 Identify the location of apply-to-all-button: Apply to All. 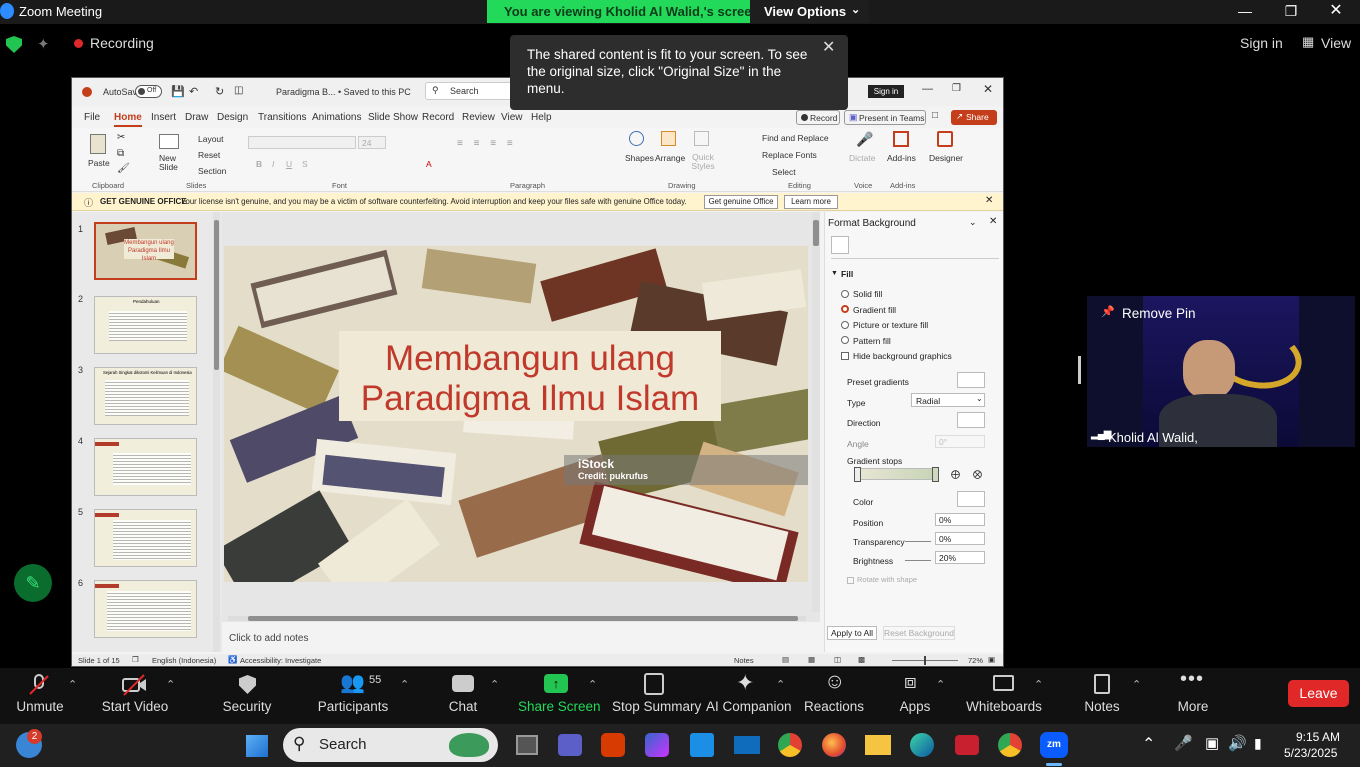
(852, 633).